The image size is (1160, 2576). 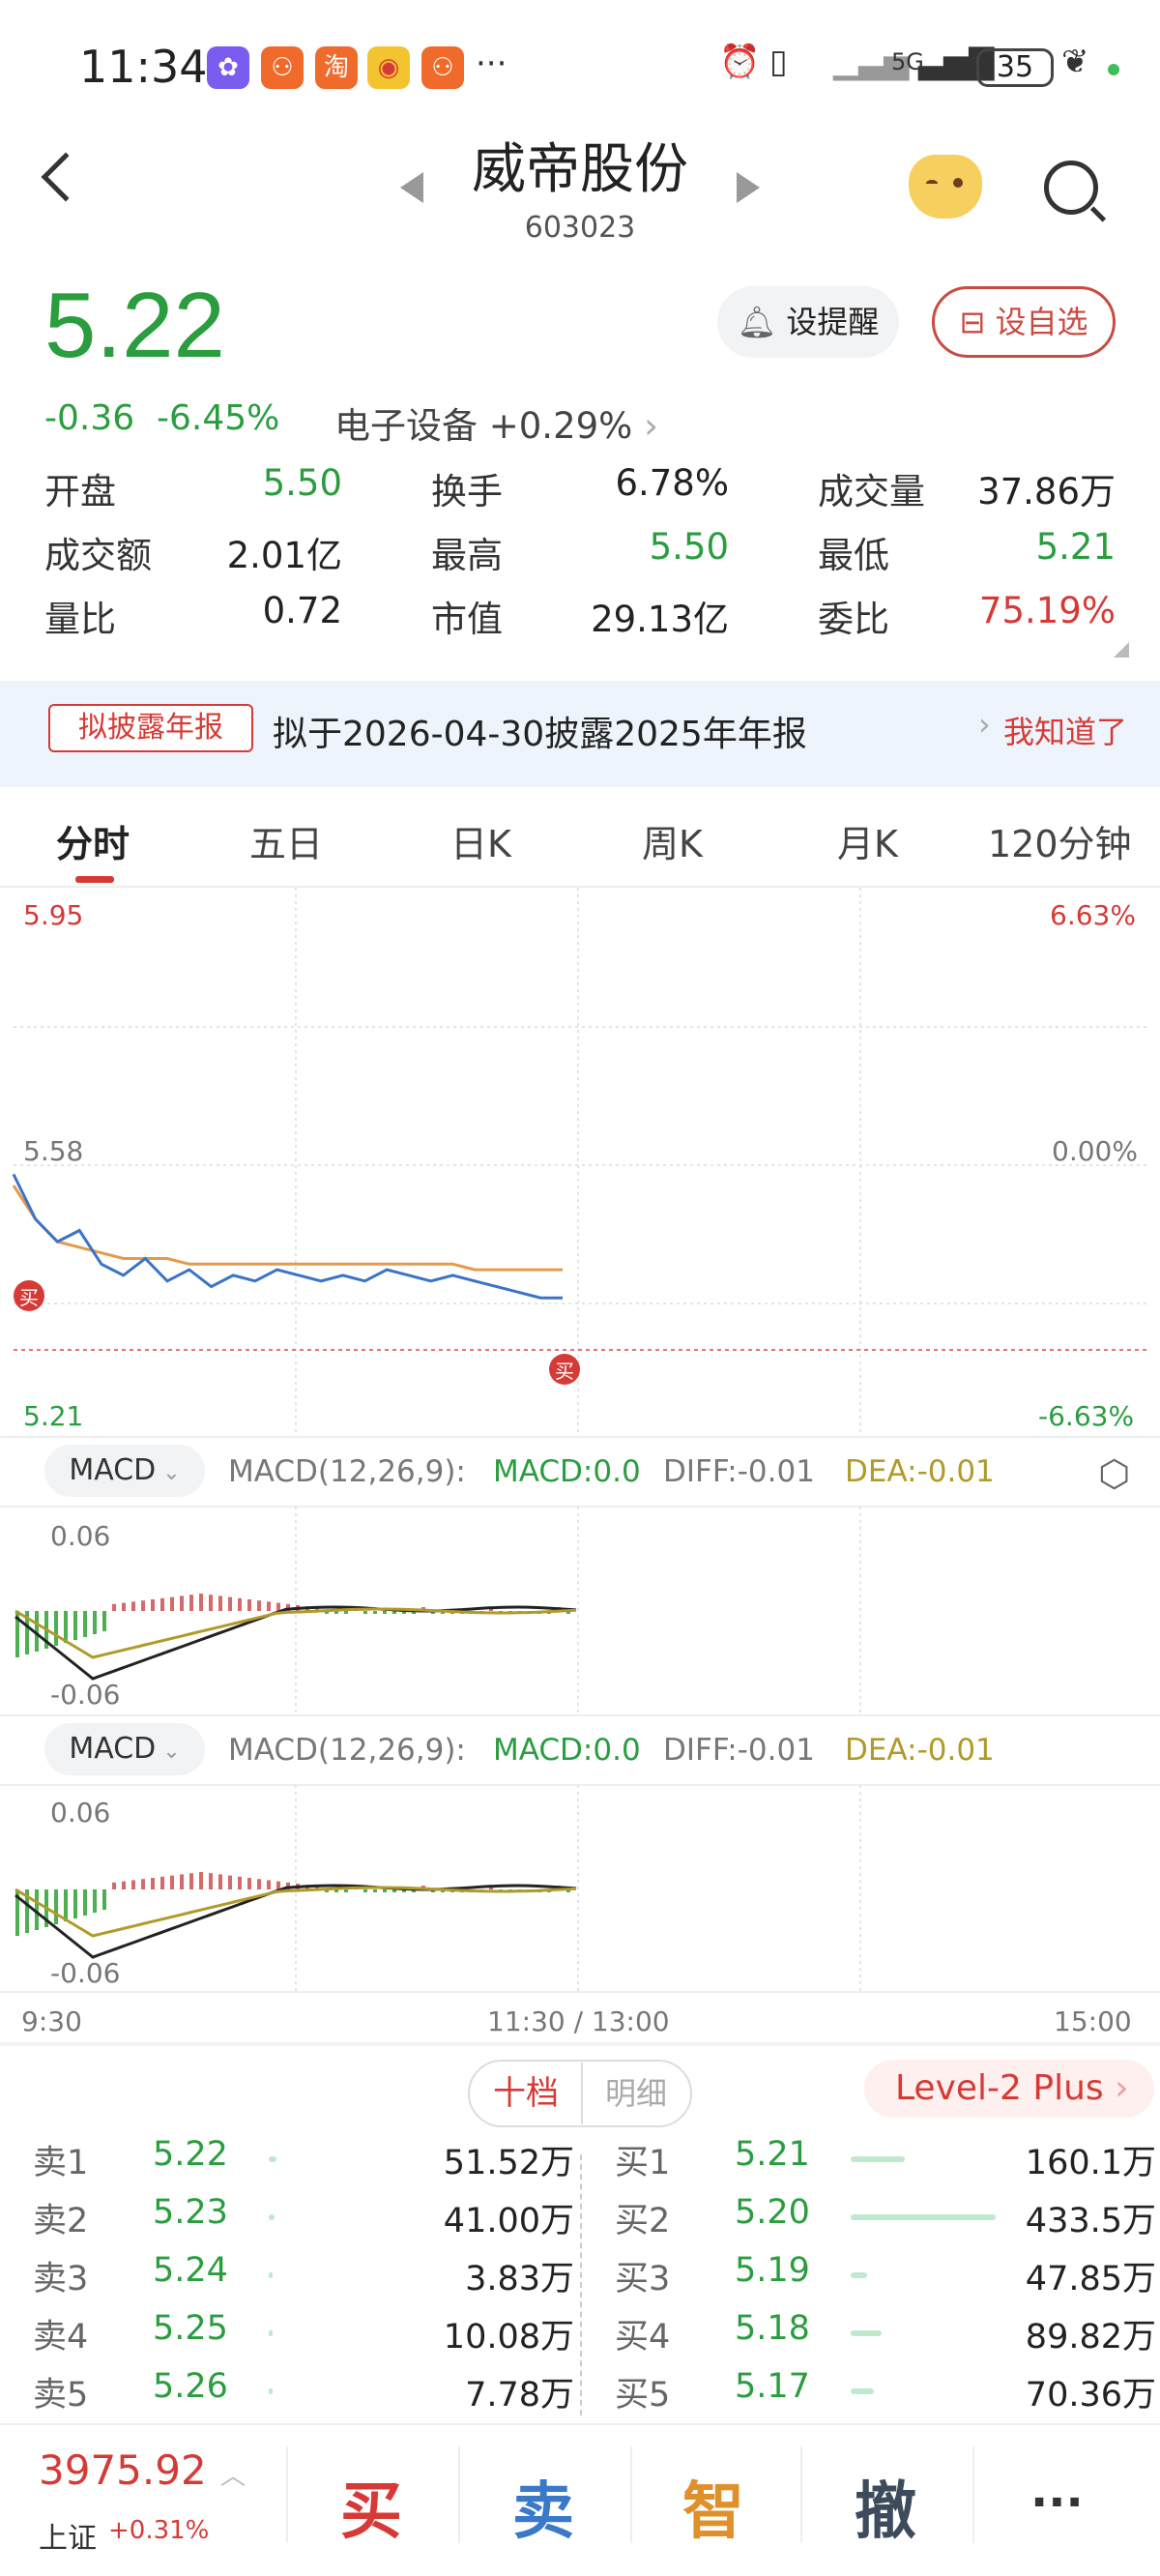 I want to click on bell-icon: 🔔︎, so click(x=762, y=322).